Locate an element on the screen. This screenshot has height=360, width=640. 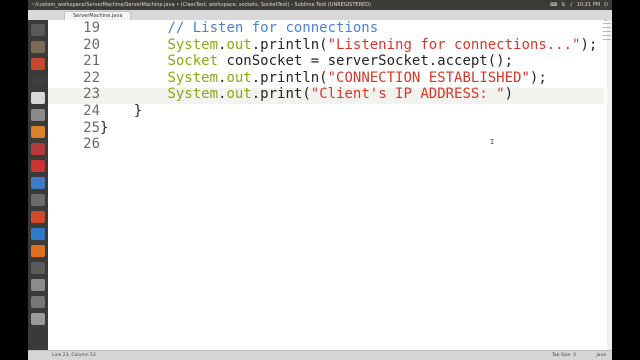
text-editor-icon is located at coordinates (38, 98).